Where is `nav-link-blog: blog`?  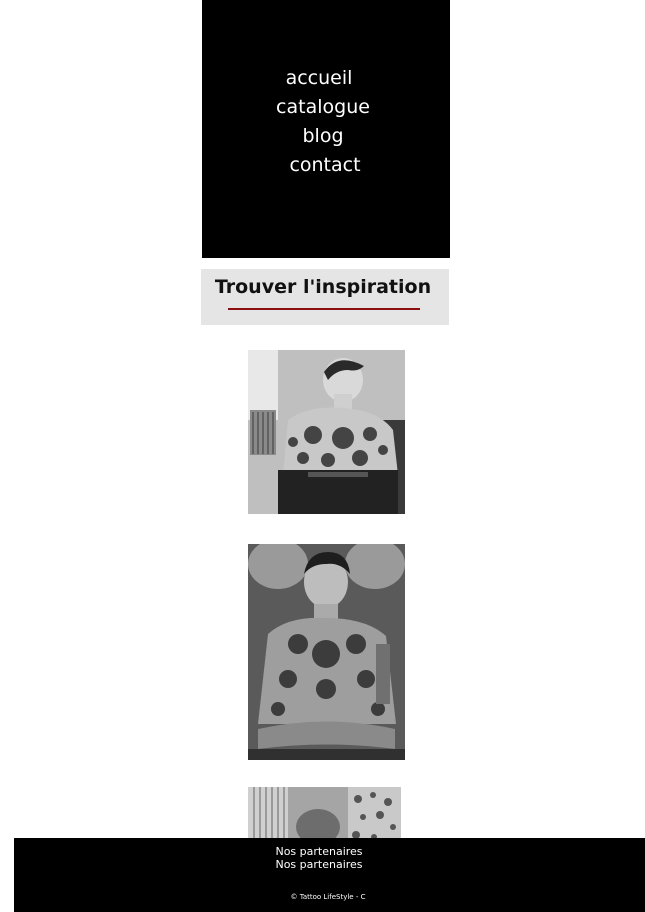 nav-link-blog: blog is located at coordinates (326, 136).